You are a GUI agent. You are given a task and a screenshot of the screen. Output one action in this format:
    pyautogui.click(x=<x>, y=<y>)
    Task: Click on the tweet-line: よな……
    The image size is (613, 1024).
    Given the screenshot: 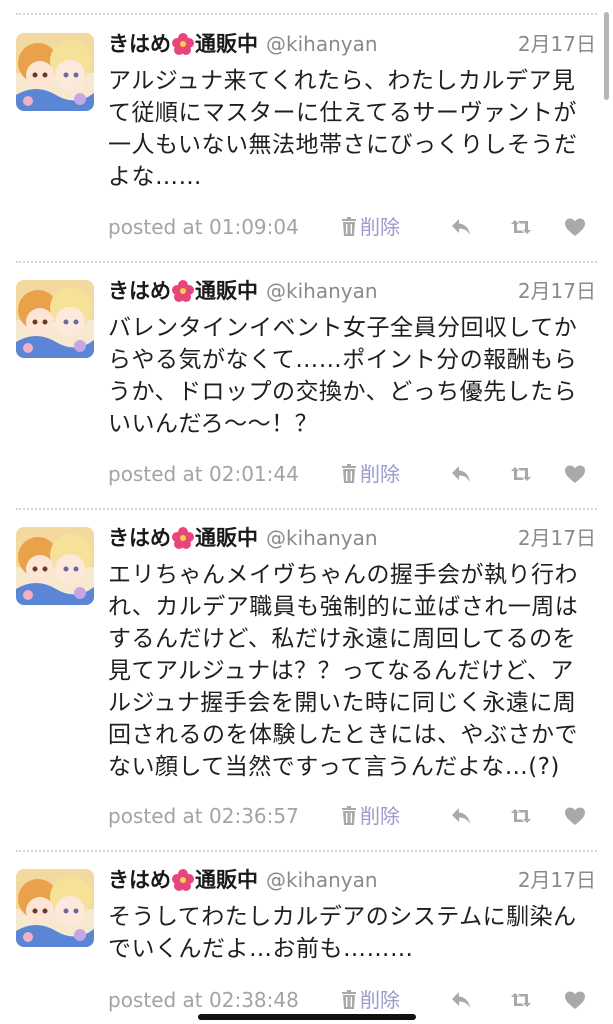 What is the action you would take?
    pyautogui.click(x=155, y=177)
    